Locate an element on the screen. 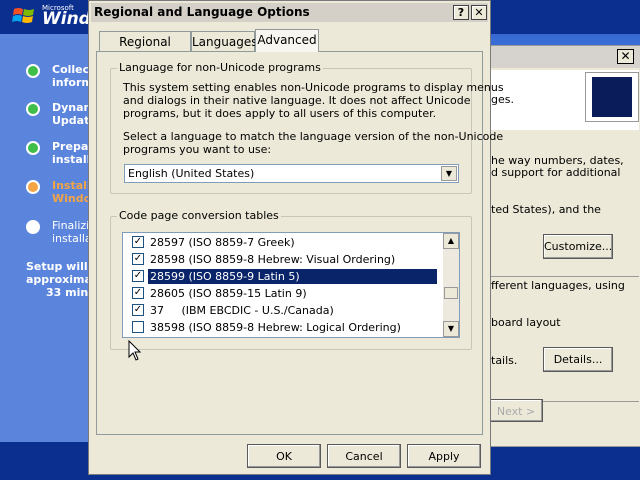 This screenshot has height=480, width=640. step-pending-icon is located at coordinates (33, 227).